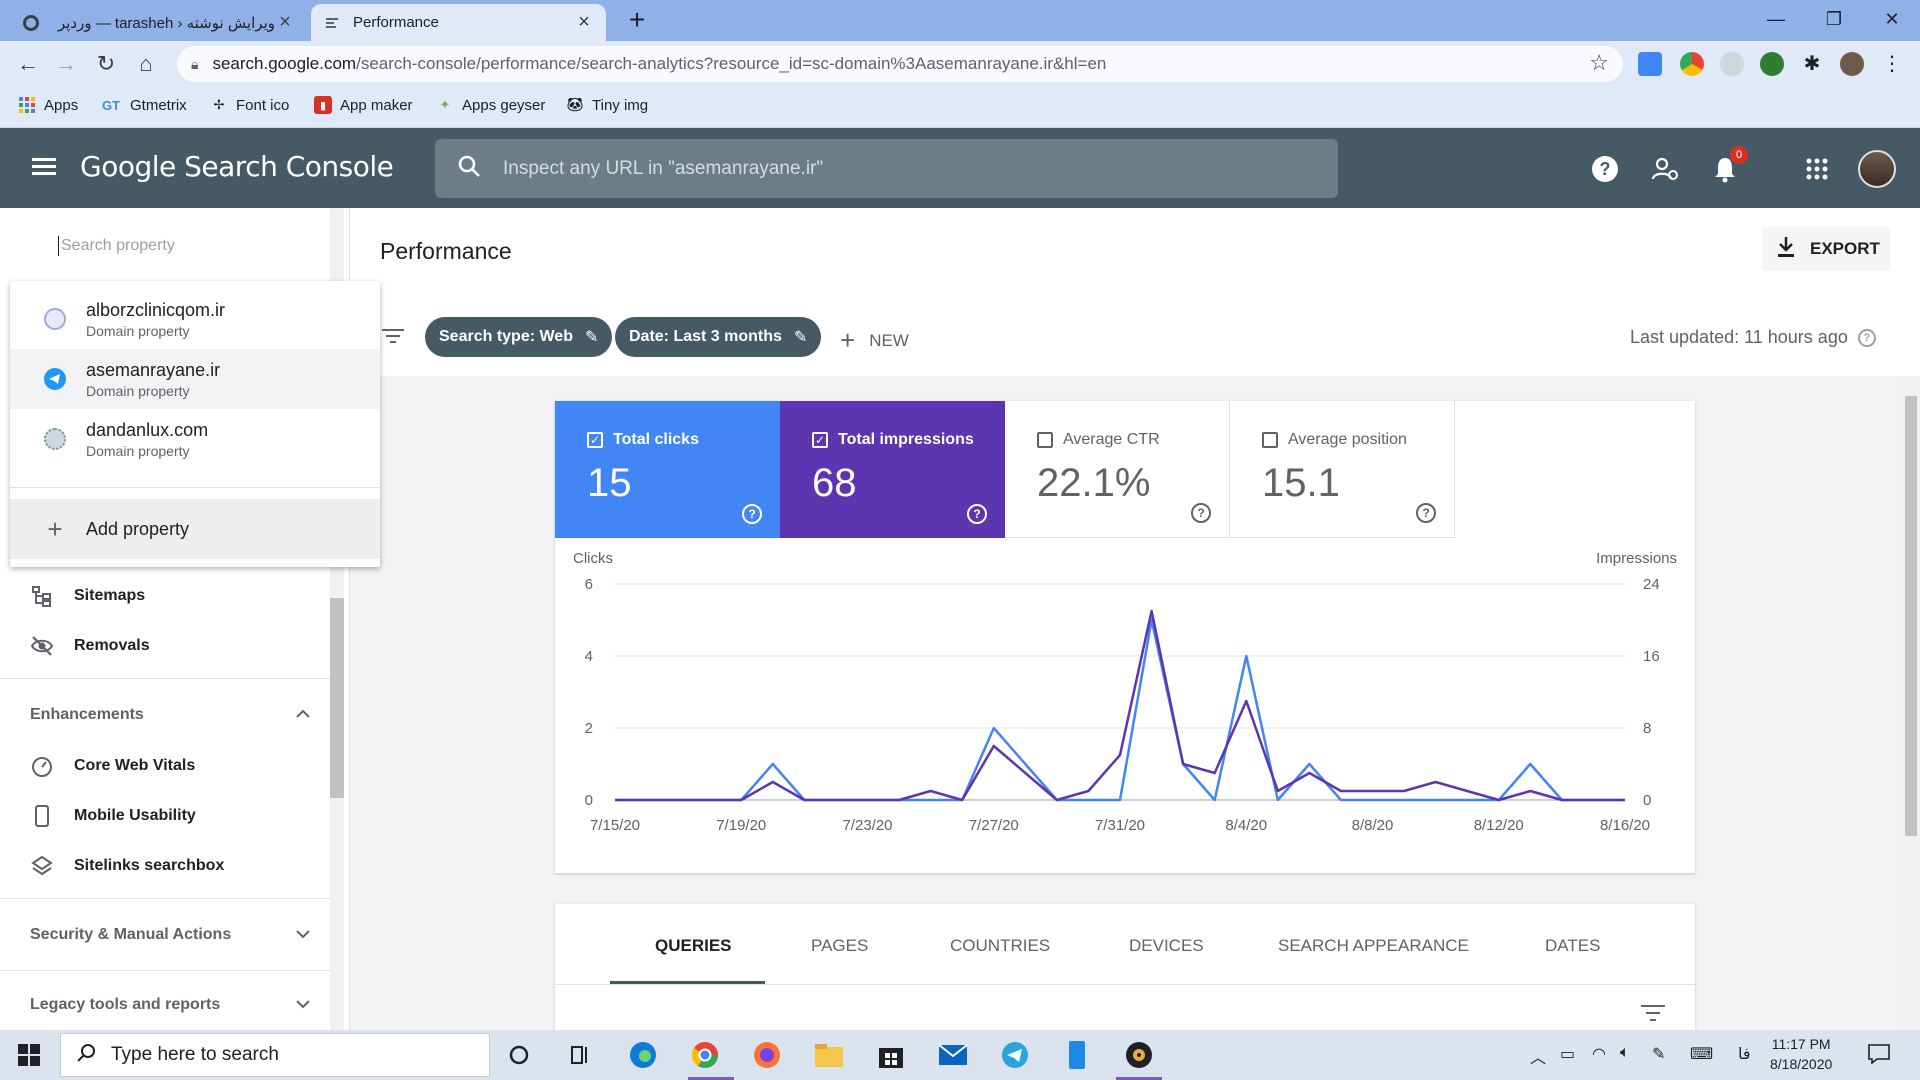 The width and height of the screenshot is (1920, 1080). I want to click on microsoft-store-icon, so click(891, 1055).